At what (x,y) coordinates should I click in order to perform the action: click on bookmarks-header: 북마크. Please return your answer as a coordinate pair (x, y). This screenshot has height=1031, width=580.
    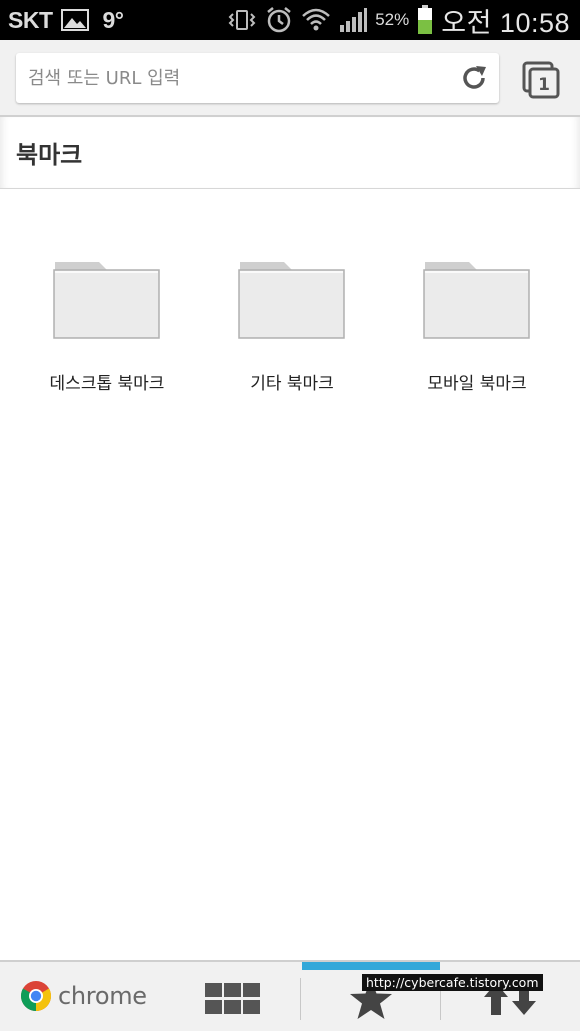
    Looking at the image, I should click on (290, 153).